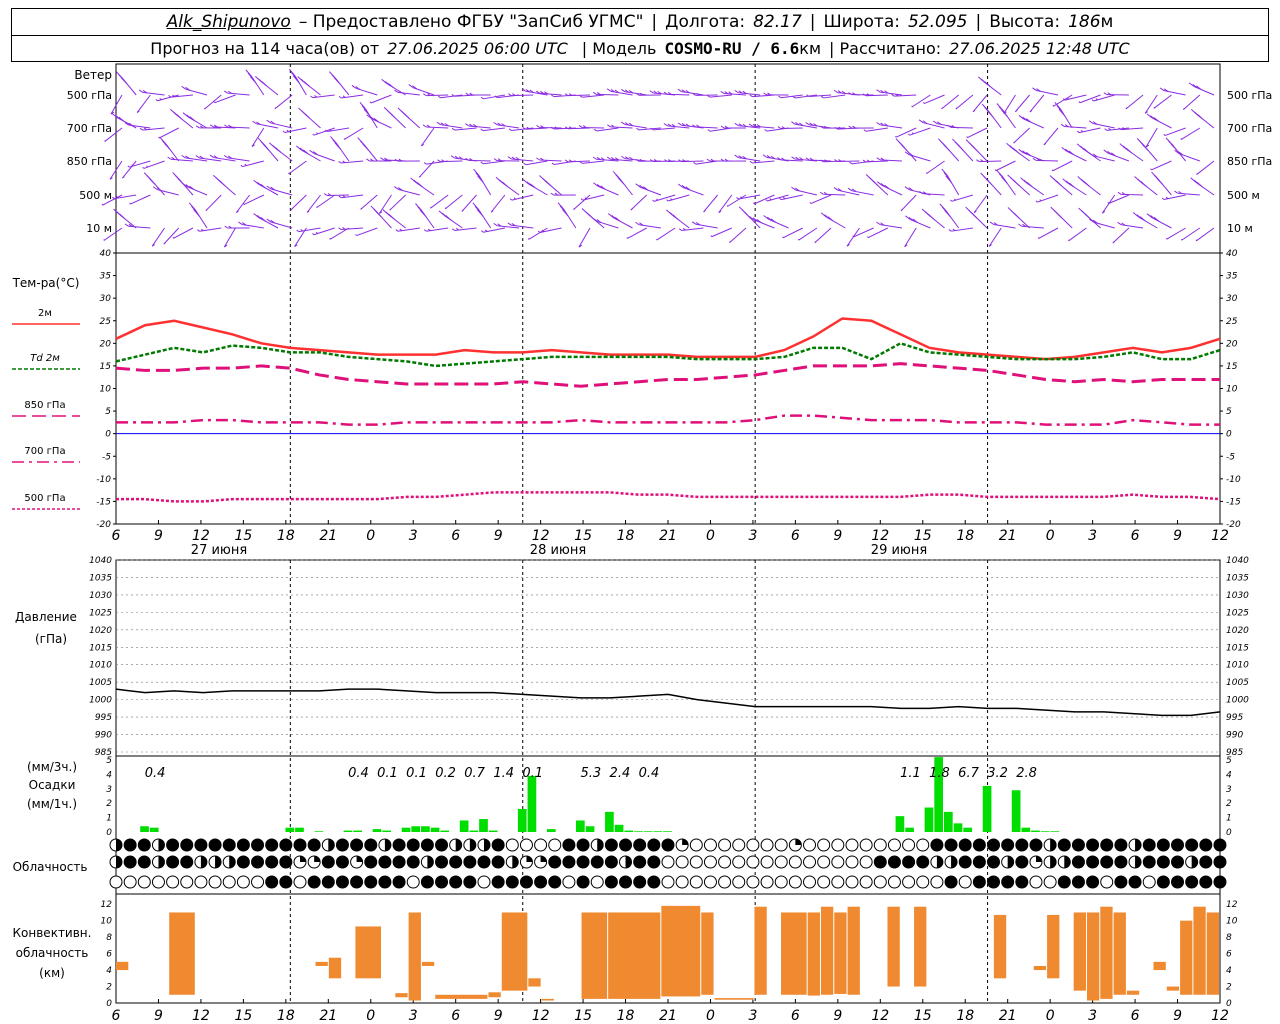 This screenshot has height=1024, width=1280. What do you see at coordinates (45, 313) in the screenshot?
I see `temp-legend-label: 2м` at bounding box center [45, 313].